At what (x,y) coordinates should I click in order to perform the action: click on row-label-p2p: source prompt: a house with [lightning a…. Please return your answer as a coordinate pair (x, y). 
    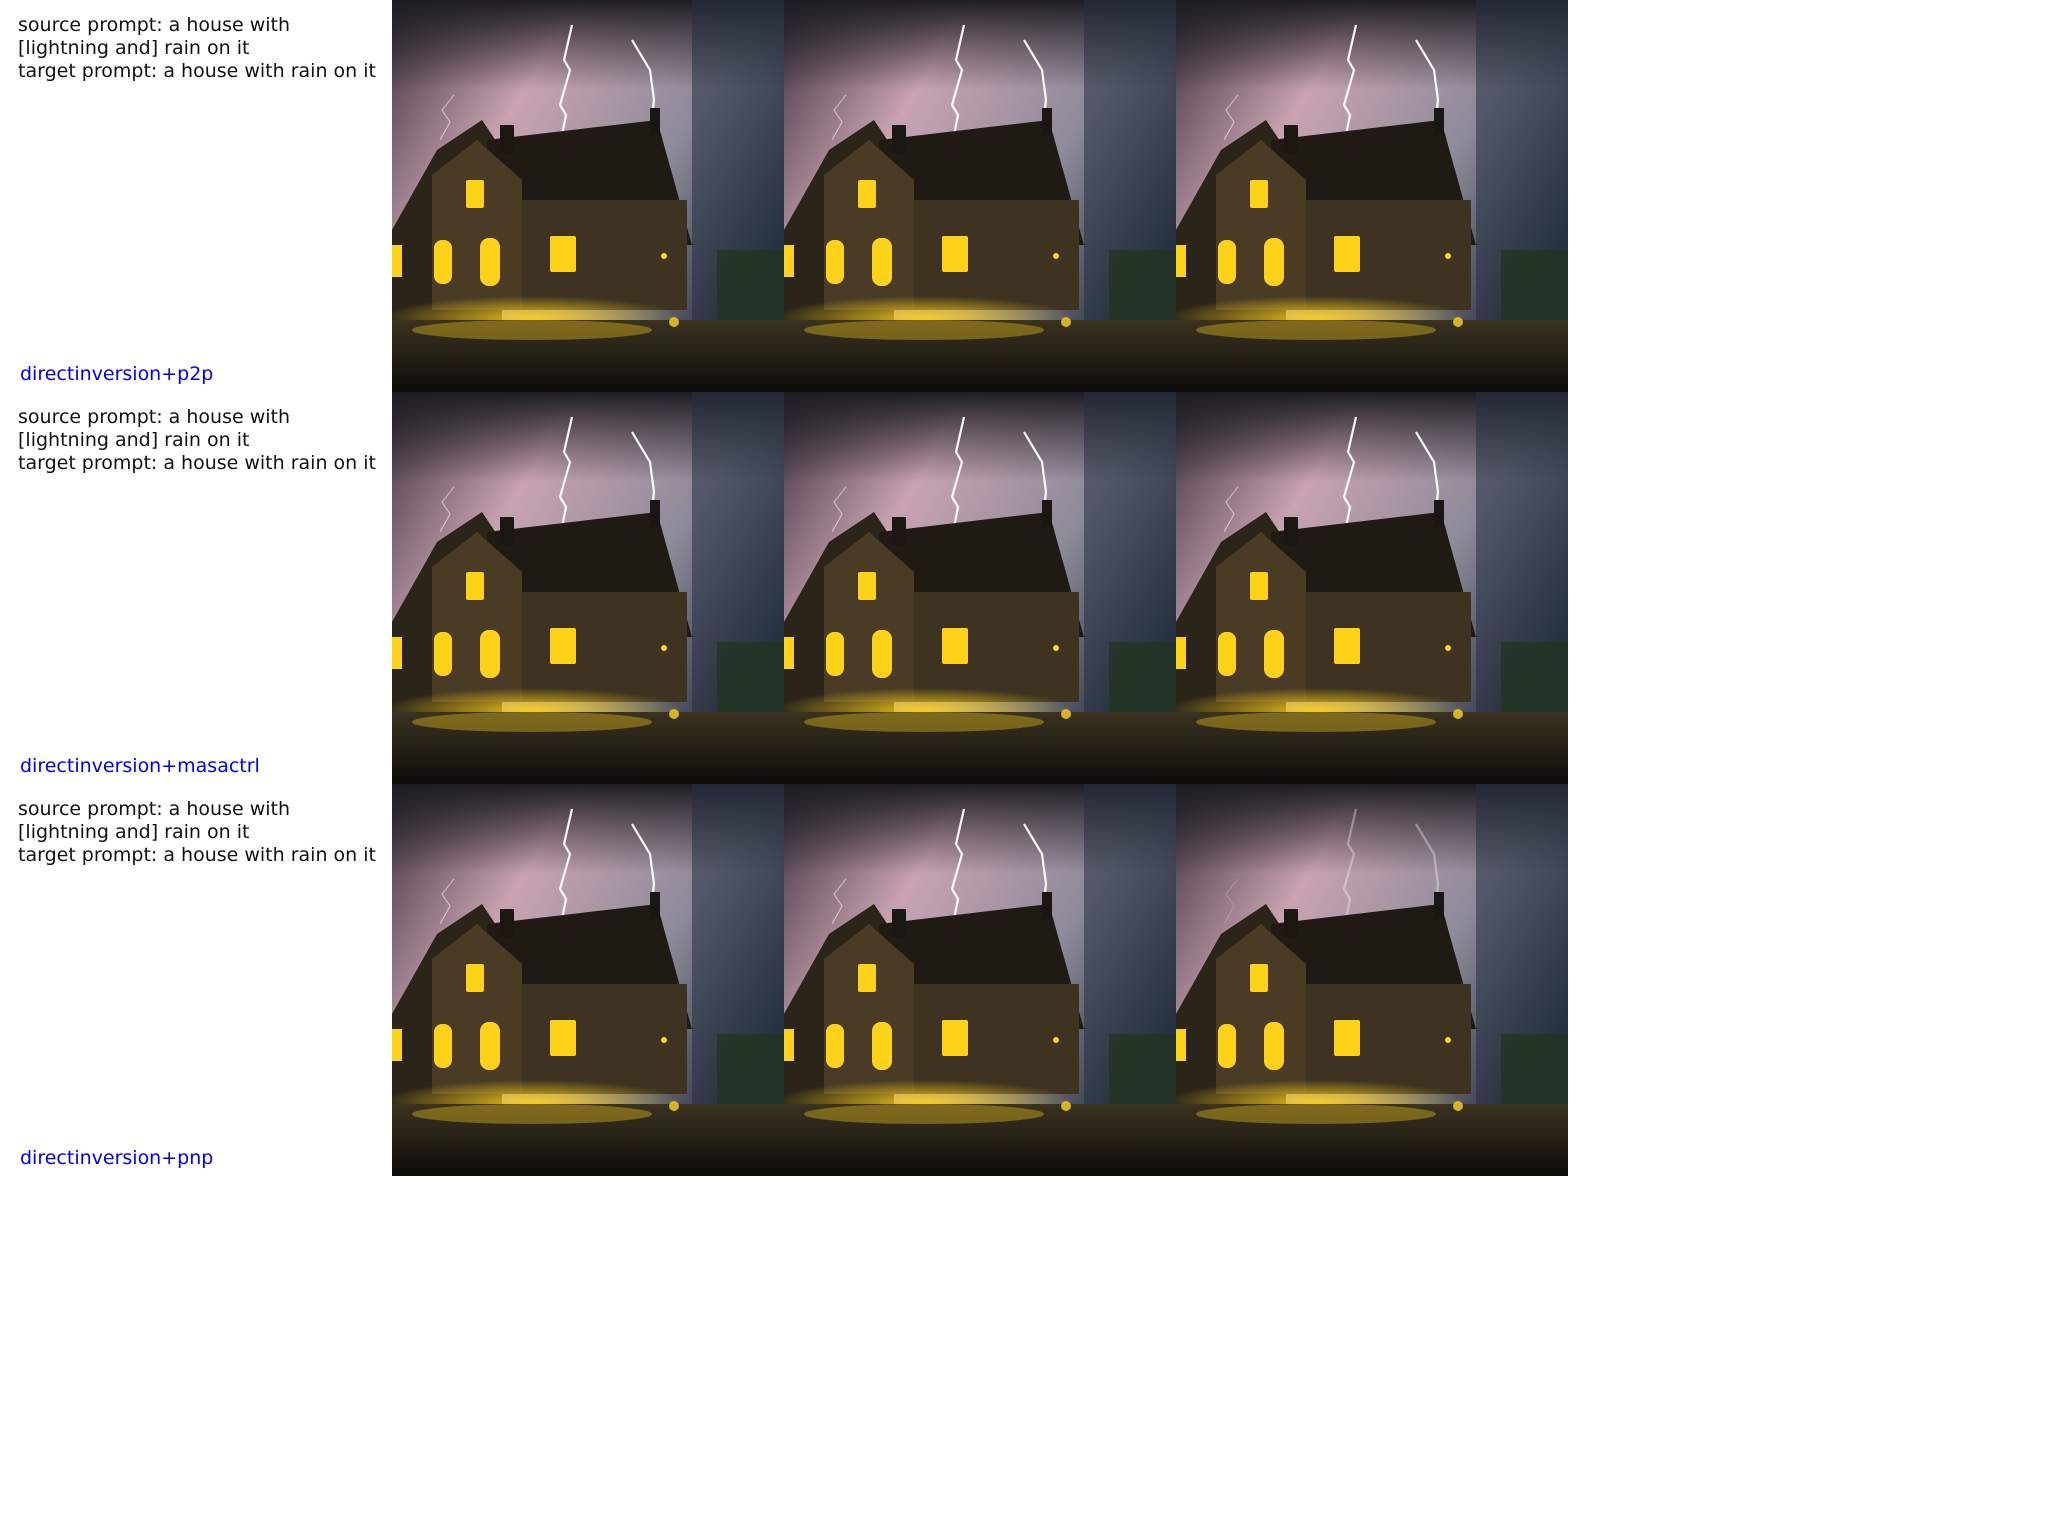
    Looking at the image, I should click on (196, 196).